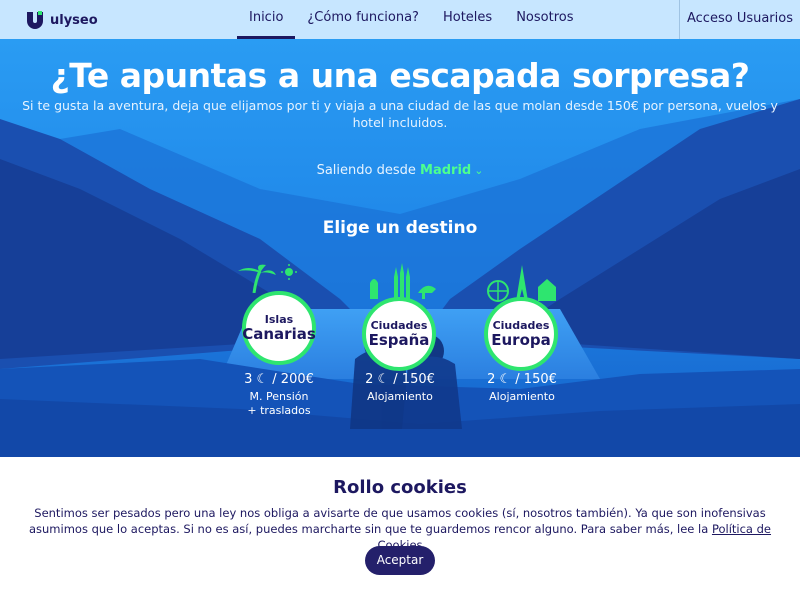 Image resolution: width=800 pixels, height=600 pixels. I want to click on nav-inicio: Inicio, so click(266, 19).